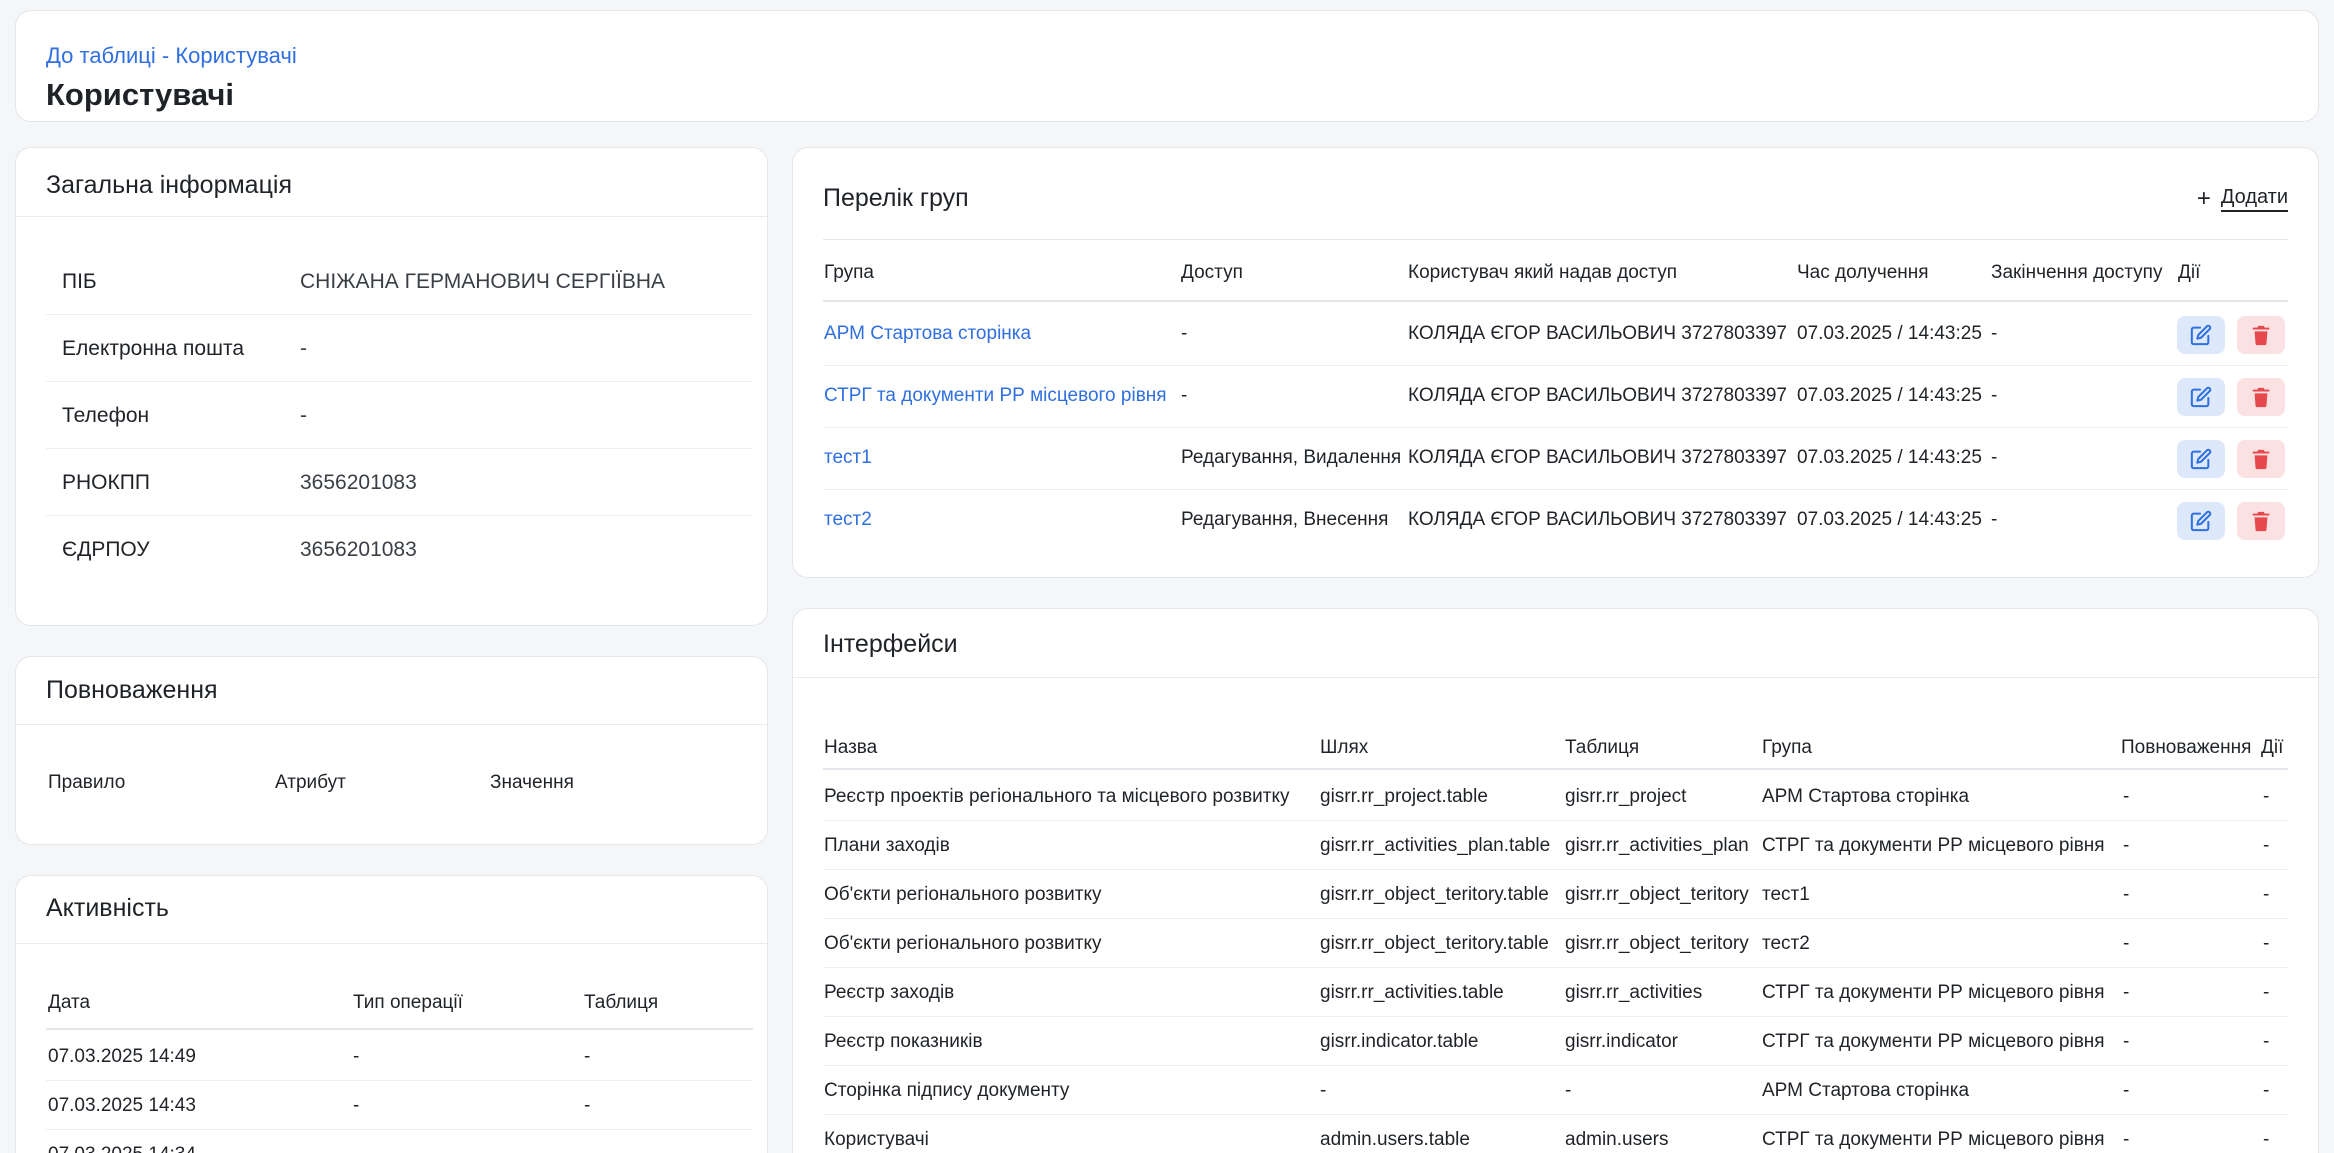  Describe the element at coordinates (399, 348) in the screenshot. I see `info-row-email: Електронна пошта -` at that location.